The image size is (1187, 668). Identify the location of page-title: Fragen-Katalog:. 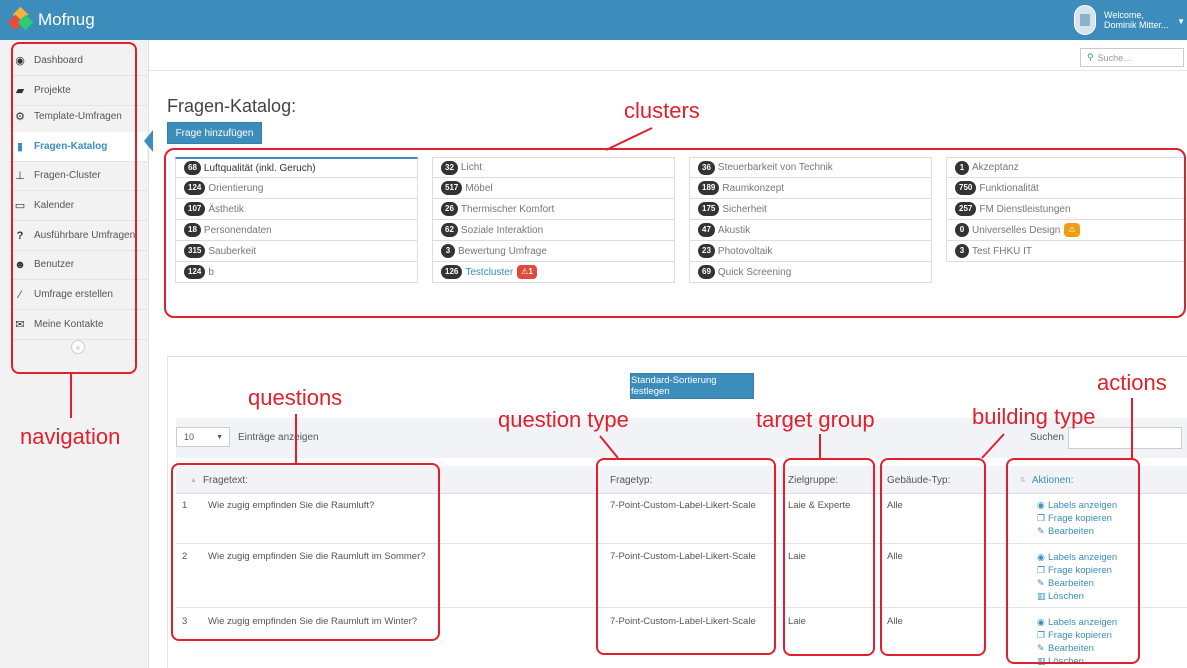
(232, 106).